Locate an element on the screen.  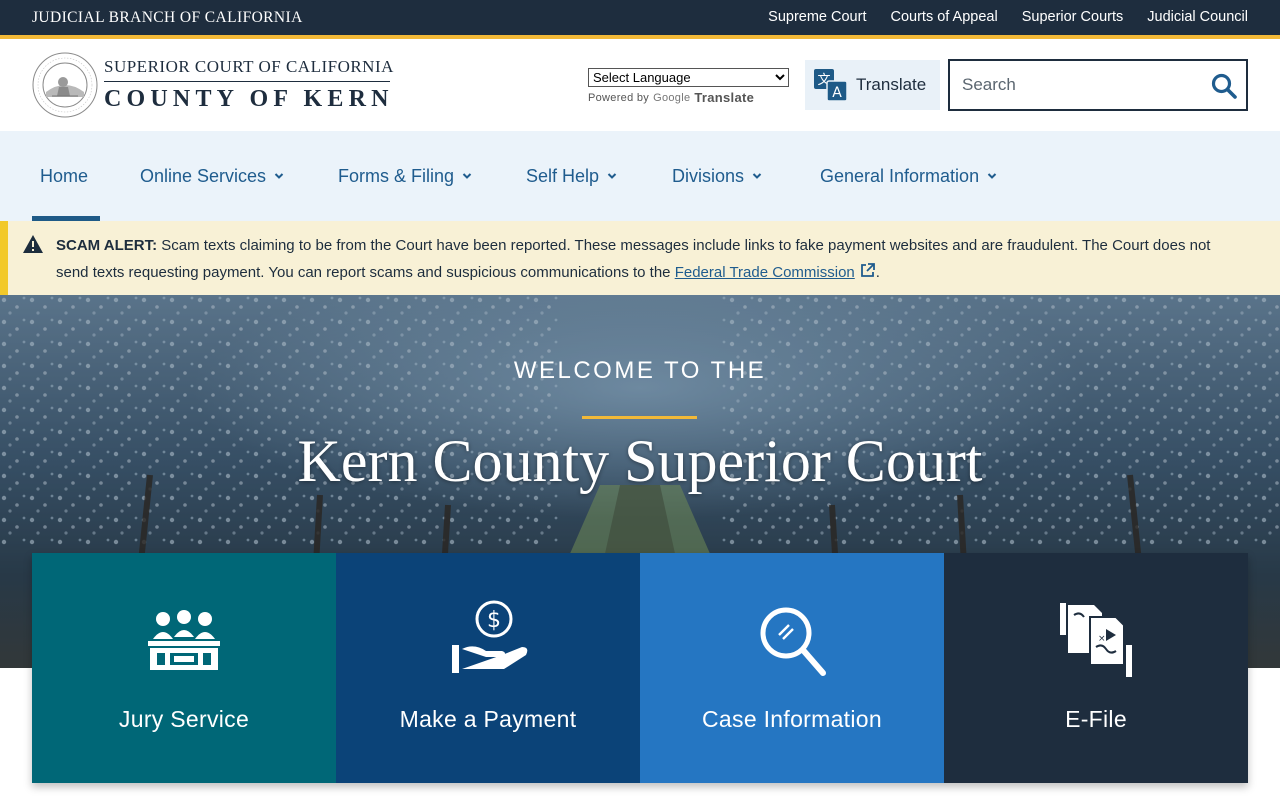
jury-service-tile: Jury Service is located at coordinates (184, 668).